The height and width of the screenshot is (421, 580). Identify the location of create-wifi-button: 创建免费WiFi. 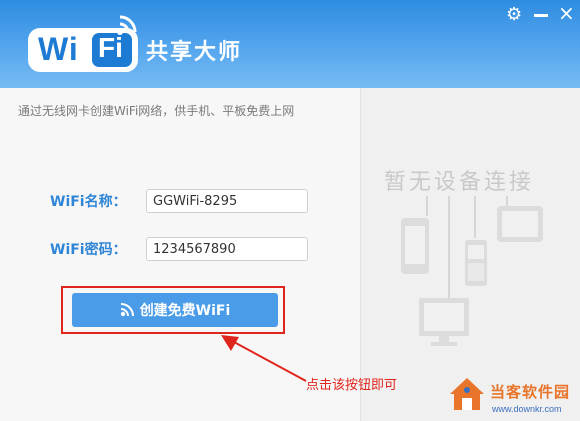
(175, 310).